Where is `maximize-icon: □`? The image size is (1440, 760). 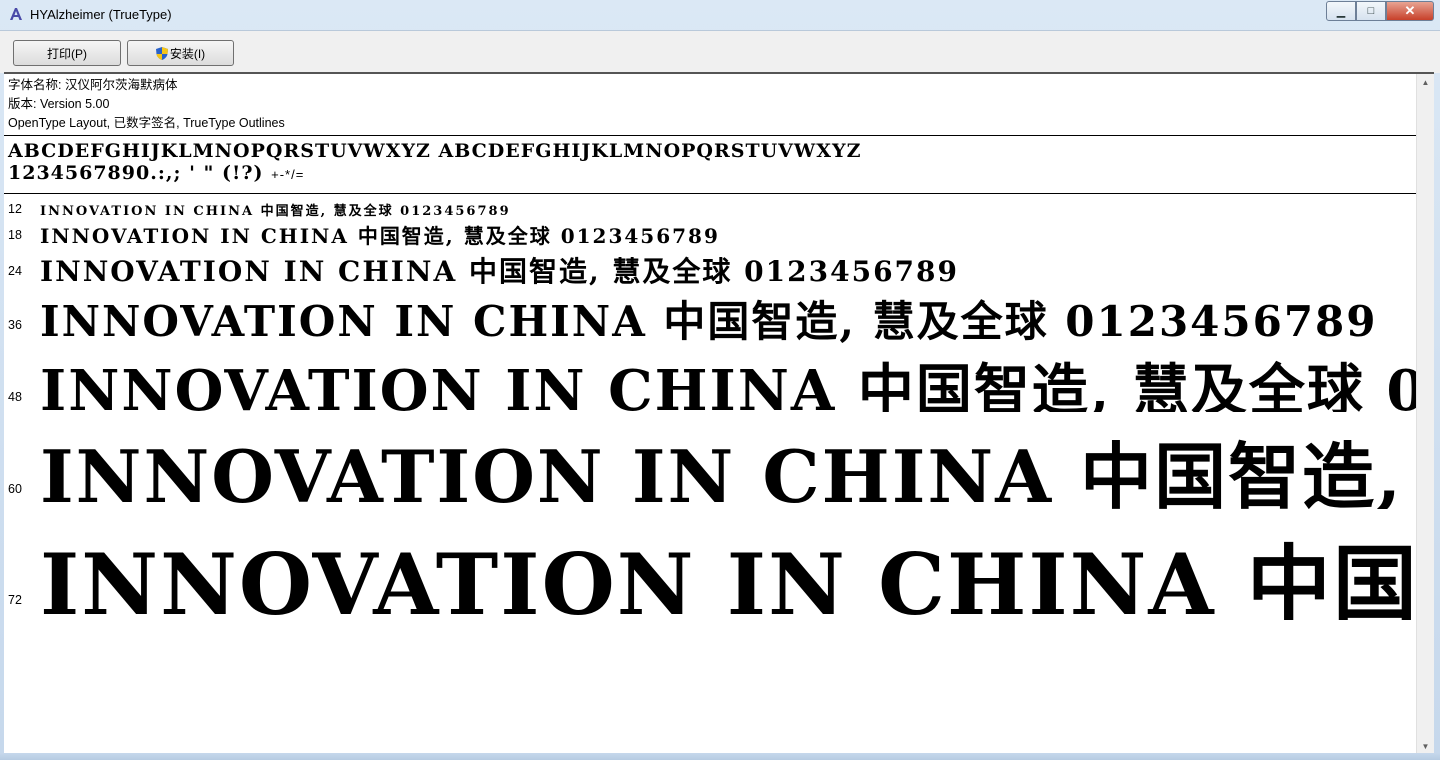 maximize-icon: □ is located at coordinates (1371, 11).